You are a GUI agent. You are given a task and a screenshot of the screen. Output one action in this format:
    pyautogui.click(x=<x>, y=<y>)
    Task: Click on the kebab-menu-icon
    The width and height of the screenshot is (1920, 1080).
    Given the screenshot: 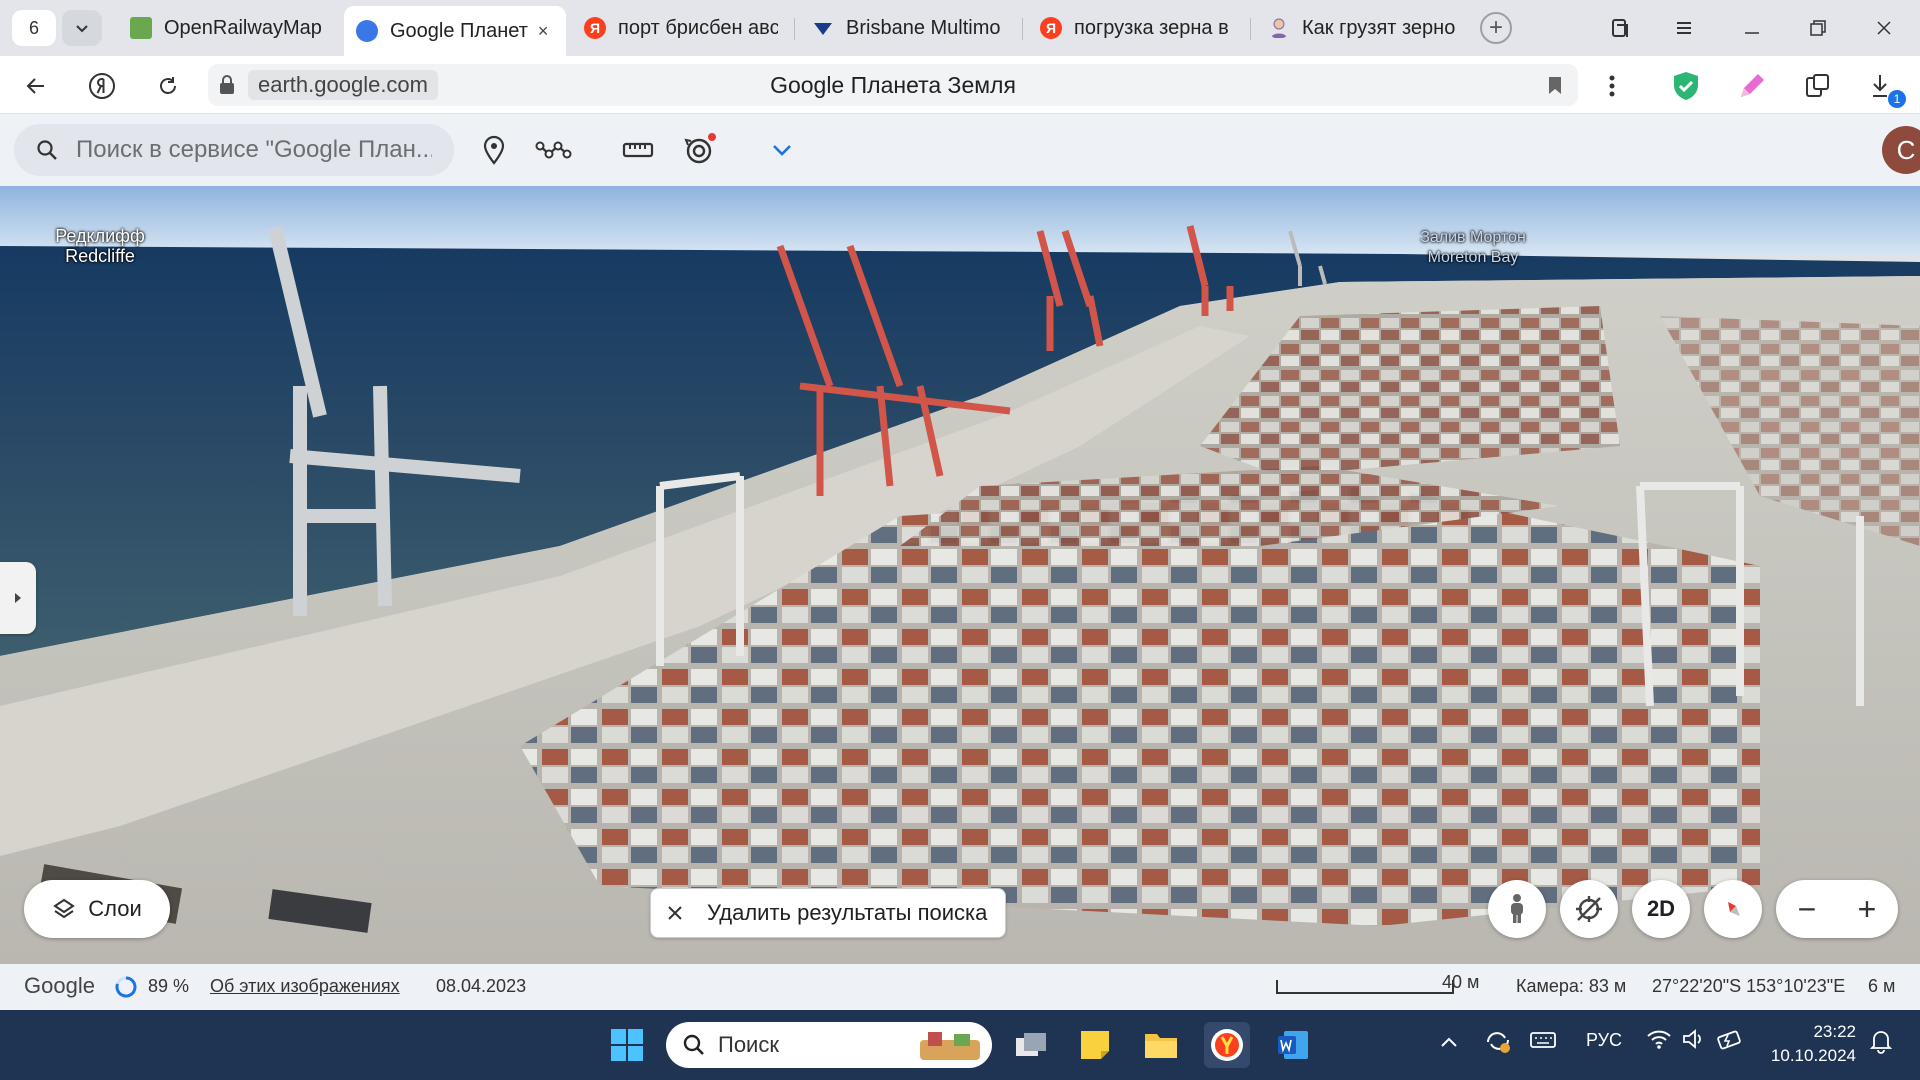 What is the action you would take?
    pyautogui.click(x=1612, y=86)
    